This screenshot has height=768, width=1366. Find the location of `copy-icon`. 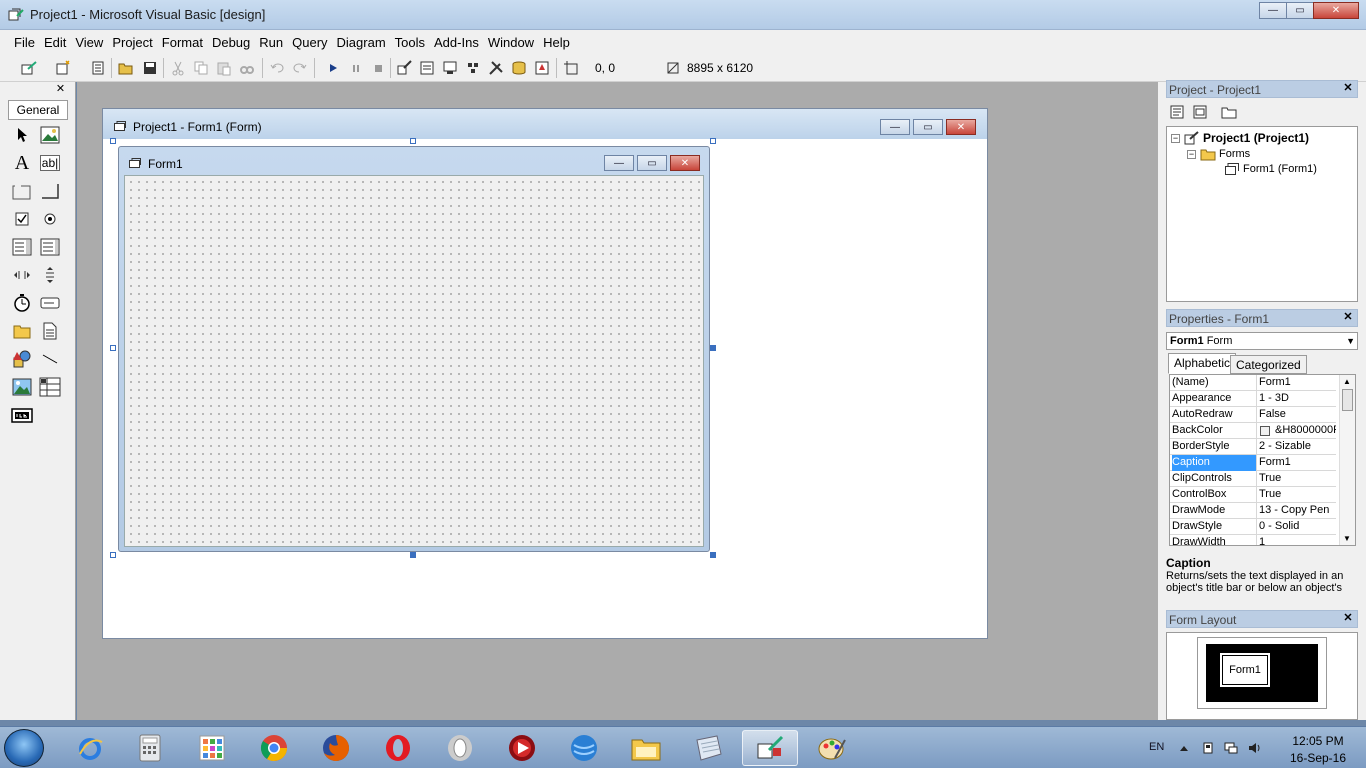

copy-icon is located at coordinates (201, 68).